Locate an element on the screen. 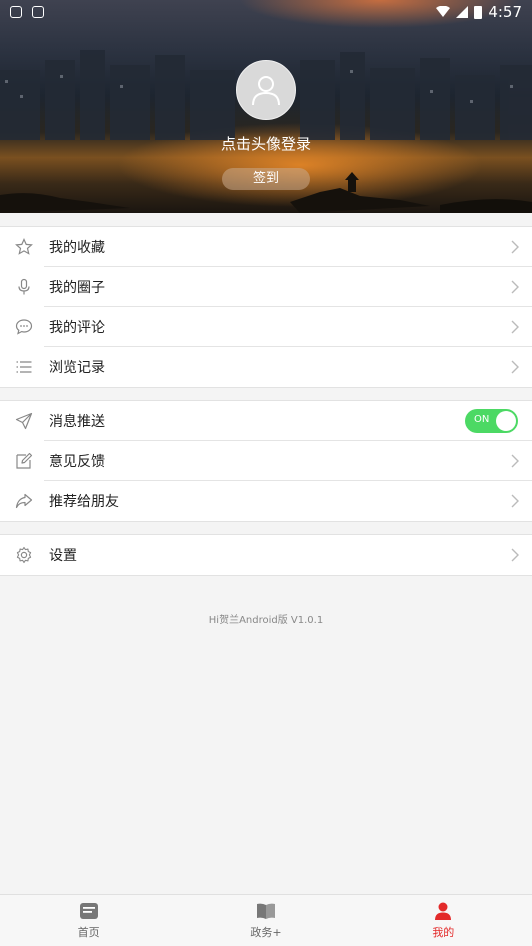 The image size is (532, 946). battery-icon is located at coordinates (478, 12).